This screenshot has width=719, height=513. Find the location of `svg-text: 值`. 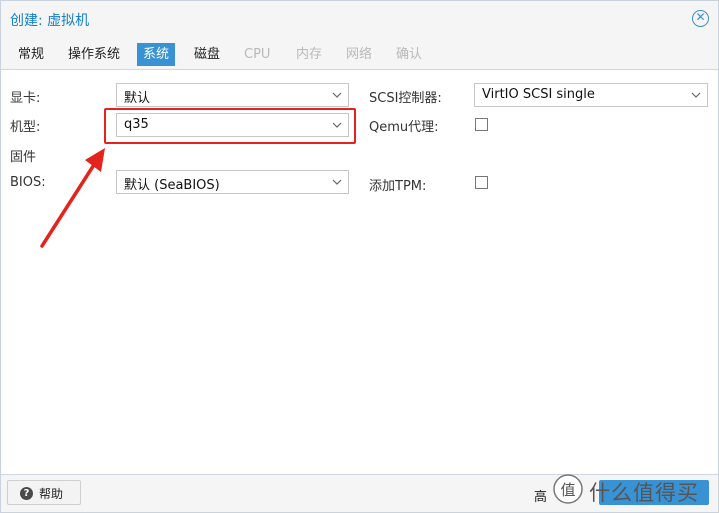

svg-text: 值 is located at coordinates (567, 490).